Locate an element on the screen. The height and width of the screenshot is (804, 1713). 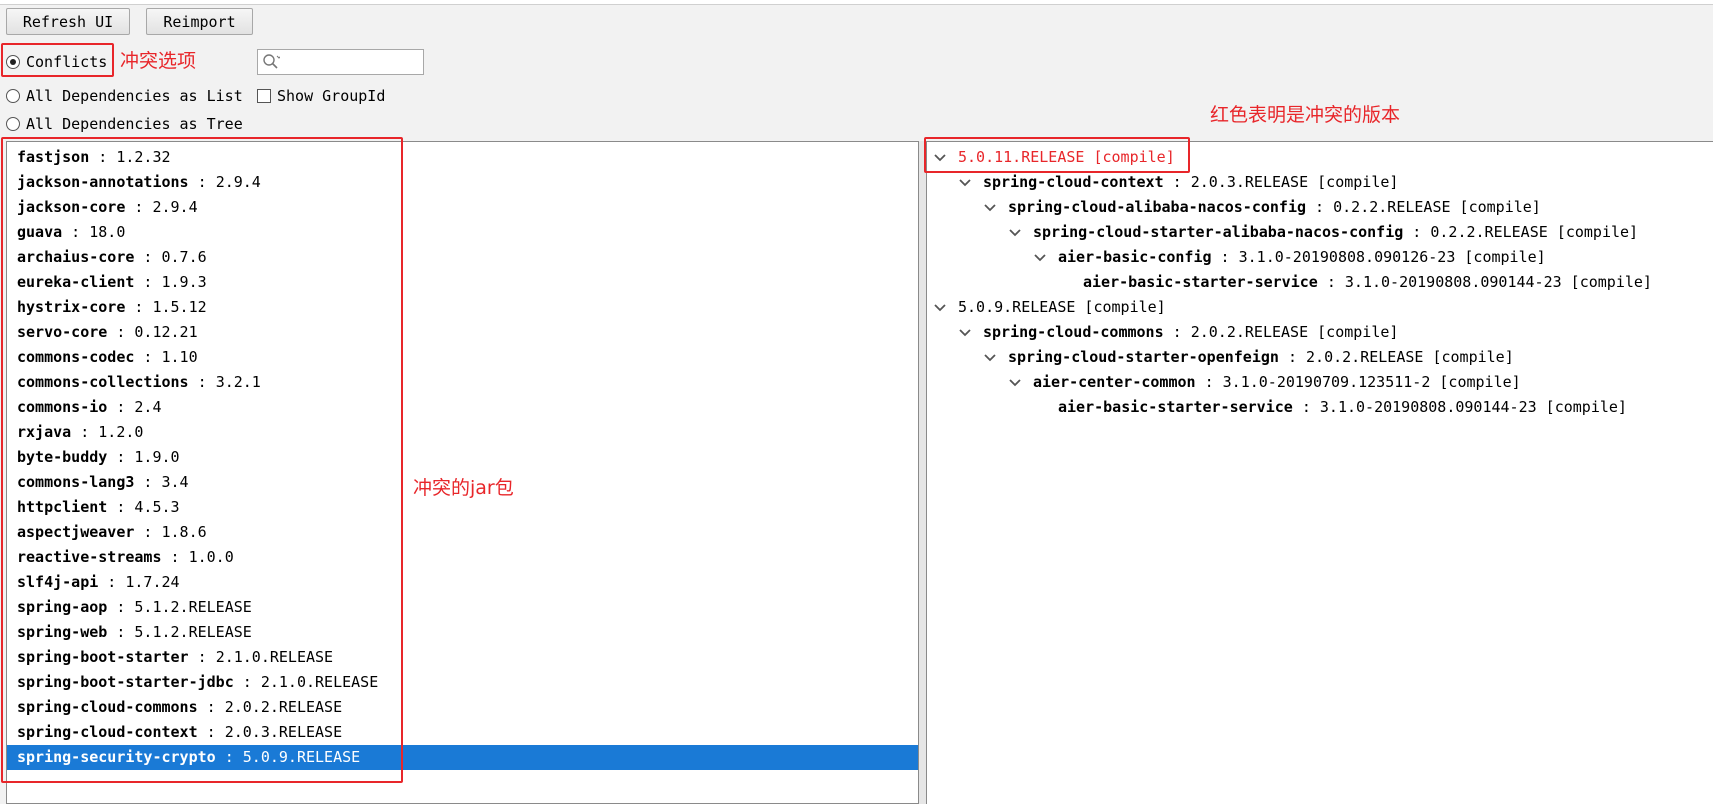
tree-label: All Dependencies as Tree is located at coordinates (134, 124).